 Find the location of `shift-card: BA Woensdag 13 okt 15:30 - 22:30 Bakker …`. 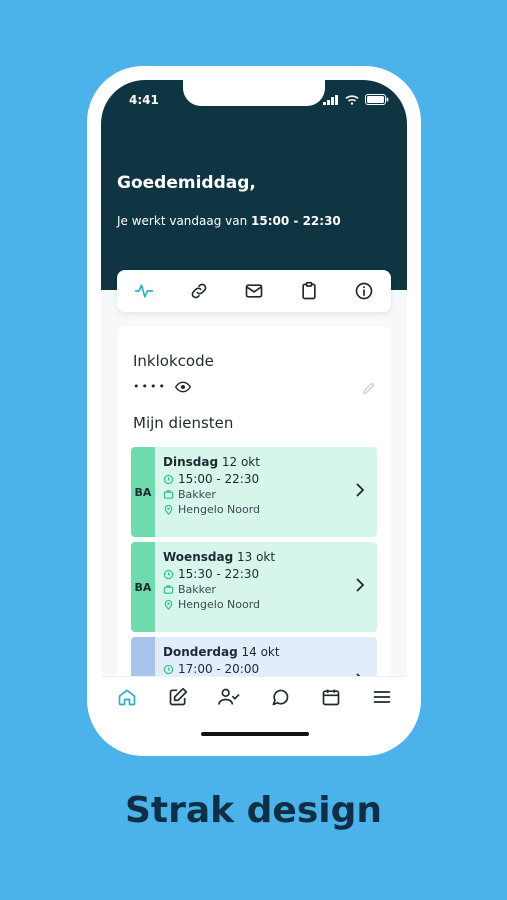

shift-card: BA Woensdag 13 okt 15:30 - 22:30 Bakker … is located at coordinates (254, 587).